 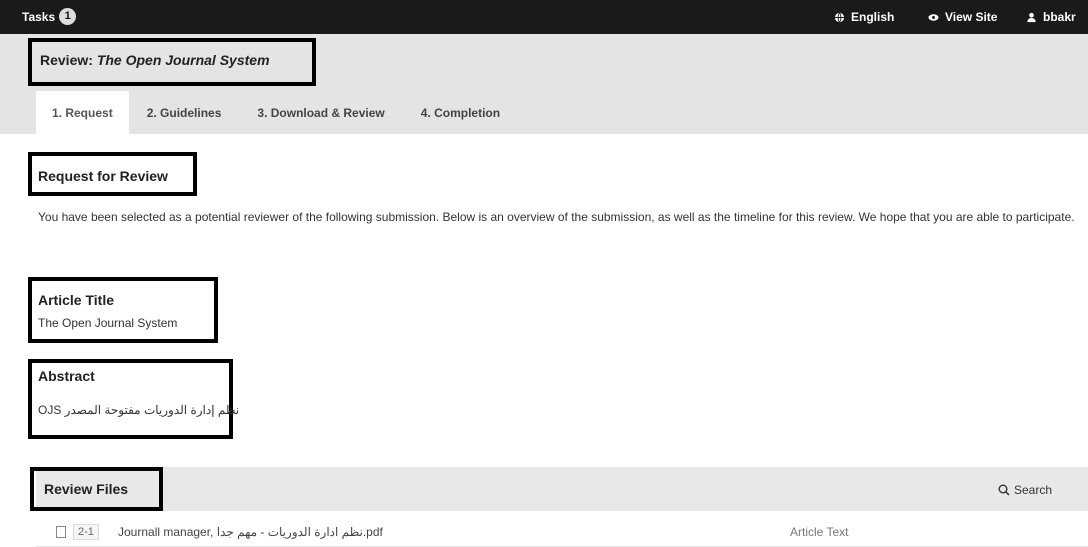 I want to click on view-site-link: View Site, so click(x=962, y=17).